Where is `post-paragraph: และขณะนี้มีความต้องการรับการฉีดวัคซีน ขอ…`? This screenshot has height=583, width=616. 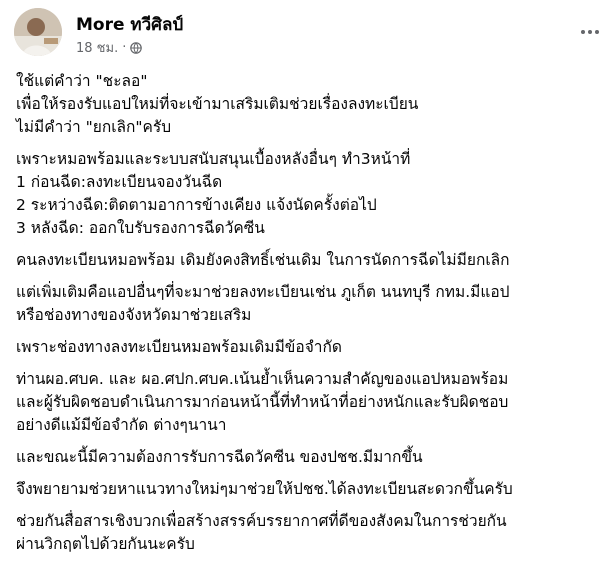 post-paragraph: และขณะนี้มีความต้องการรับการฉีดวัคซีน ขอ… is located at coordinates (311, 457).